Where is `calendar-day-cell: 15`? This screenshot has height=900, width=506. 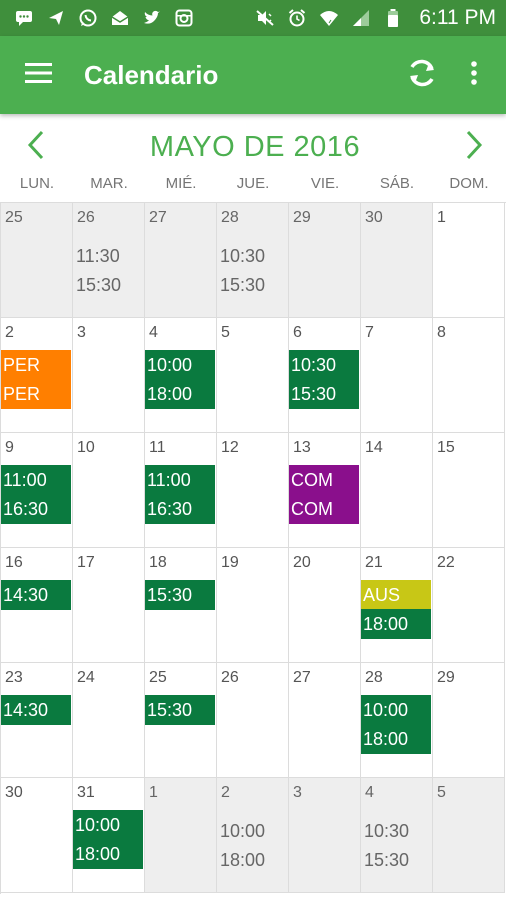 calendar-day-cell: 15 is located at coordinates (469, 490).